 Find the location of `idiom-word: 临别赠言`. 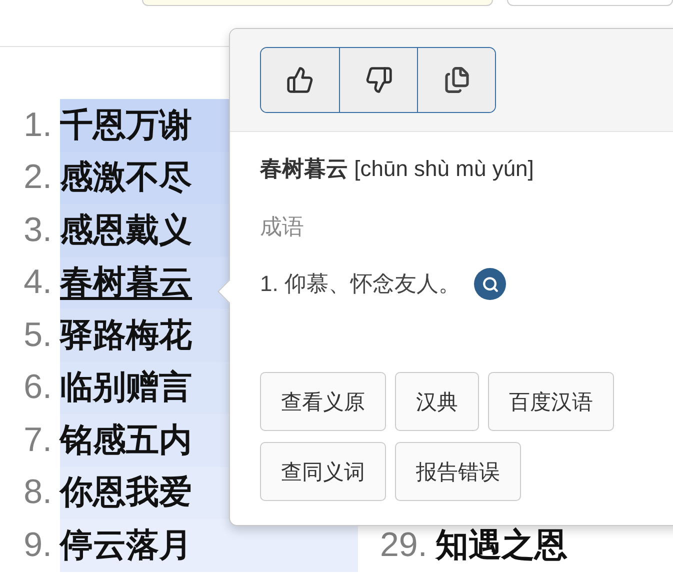

idiom-word: 临别赠言 is located at coordinates (126, 387).